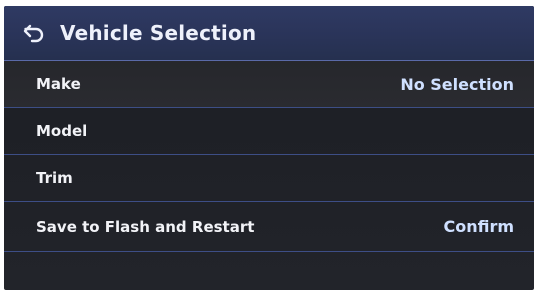 This screenshot has width=540, height=296. Describe the element at coordinates (54, 178) in the screenshot. I see `row-label-trim: Trim` at that location.